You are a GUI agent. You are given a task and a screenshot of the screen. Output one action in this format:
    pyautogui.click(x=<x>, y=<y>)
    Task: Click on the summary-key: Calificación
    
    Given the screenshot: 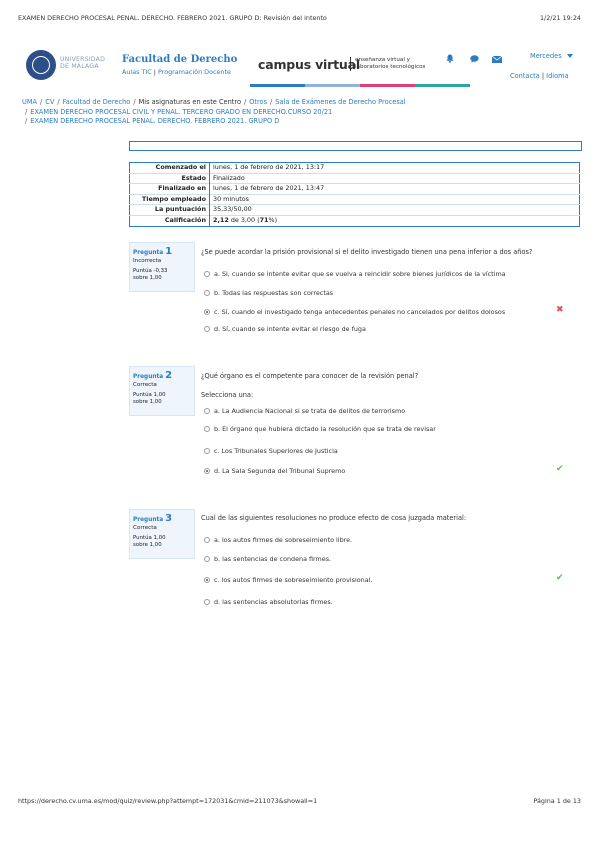 What is the action you would take?
    pyautogui.click(x=169, y=221)
    